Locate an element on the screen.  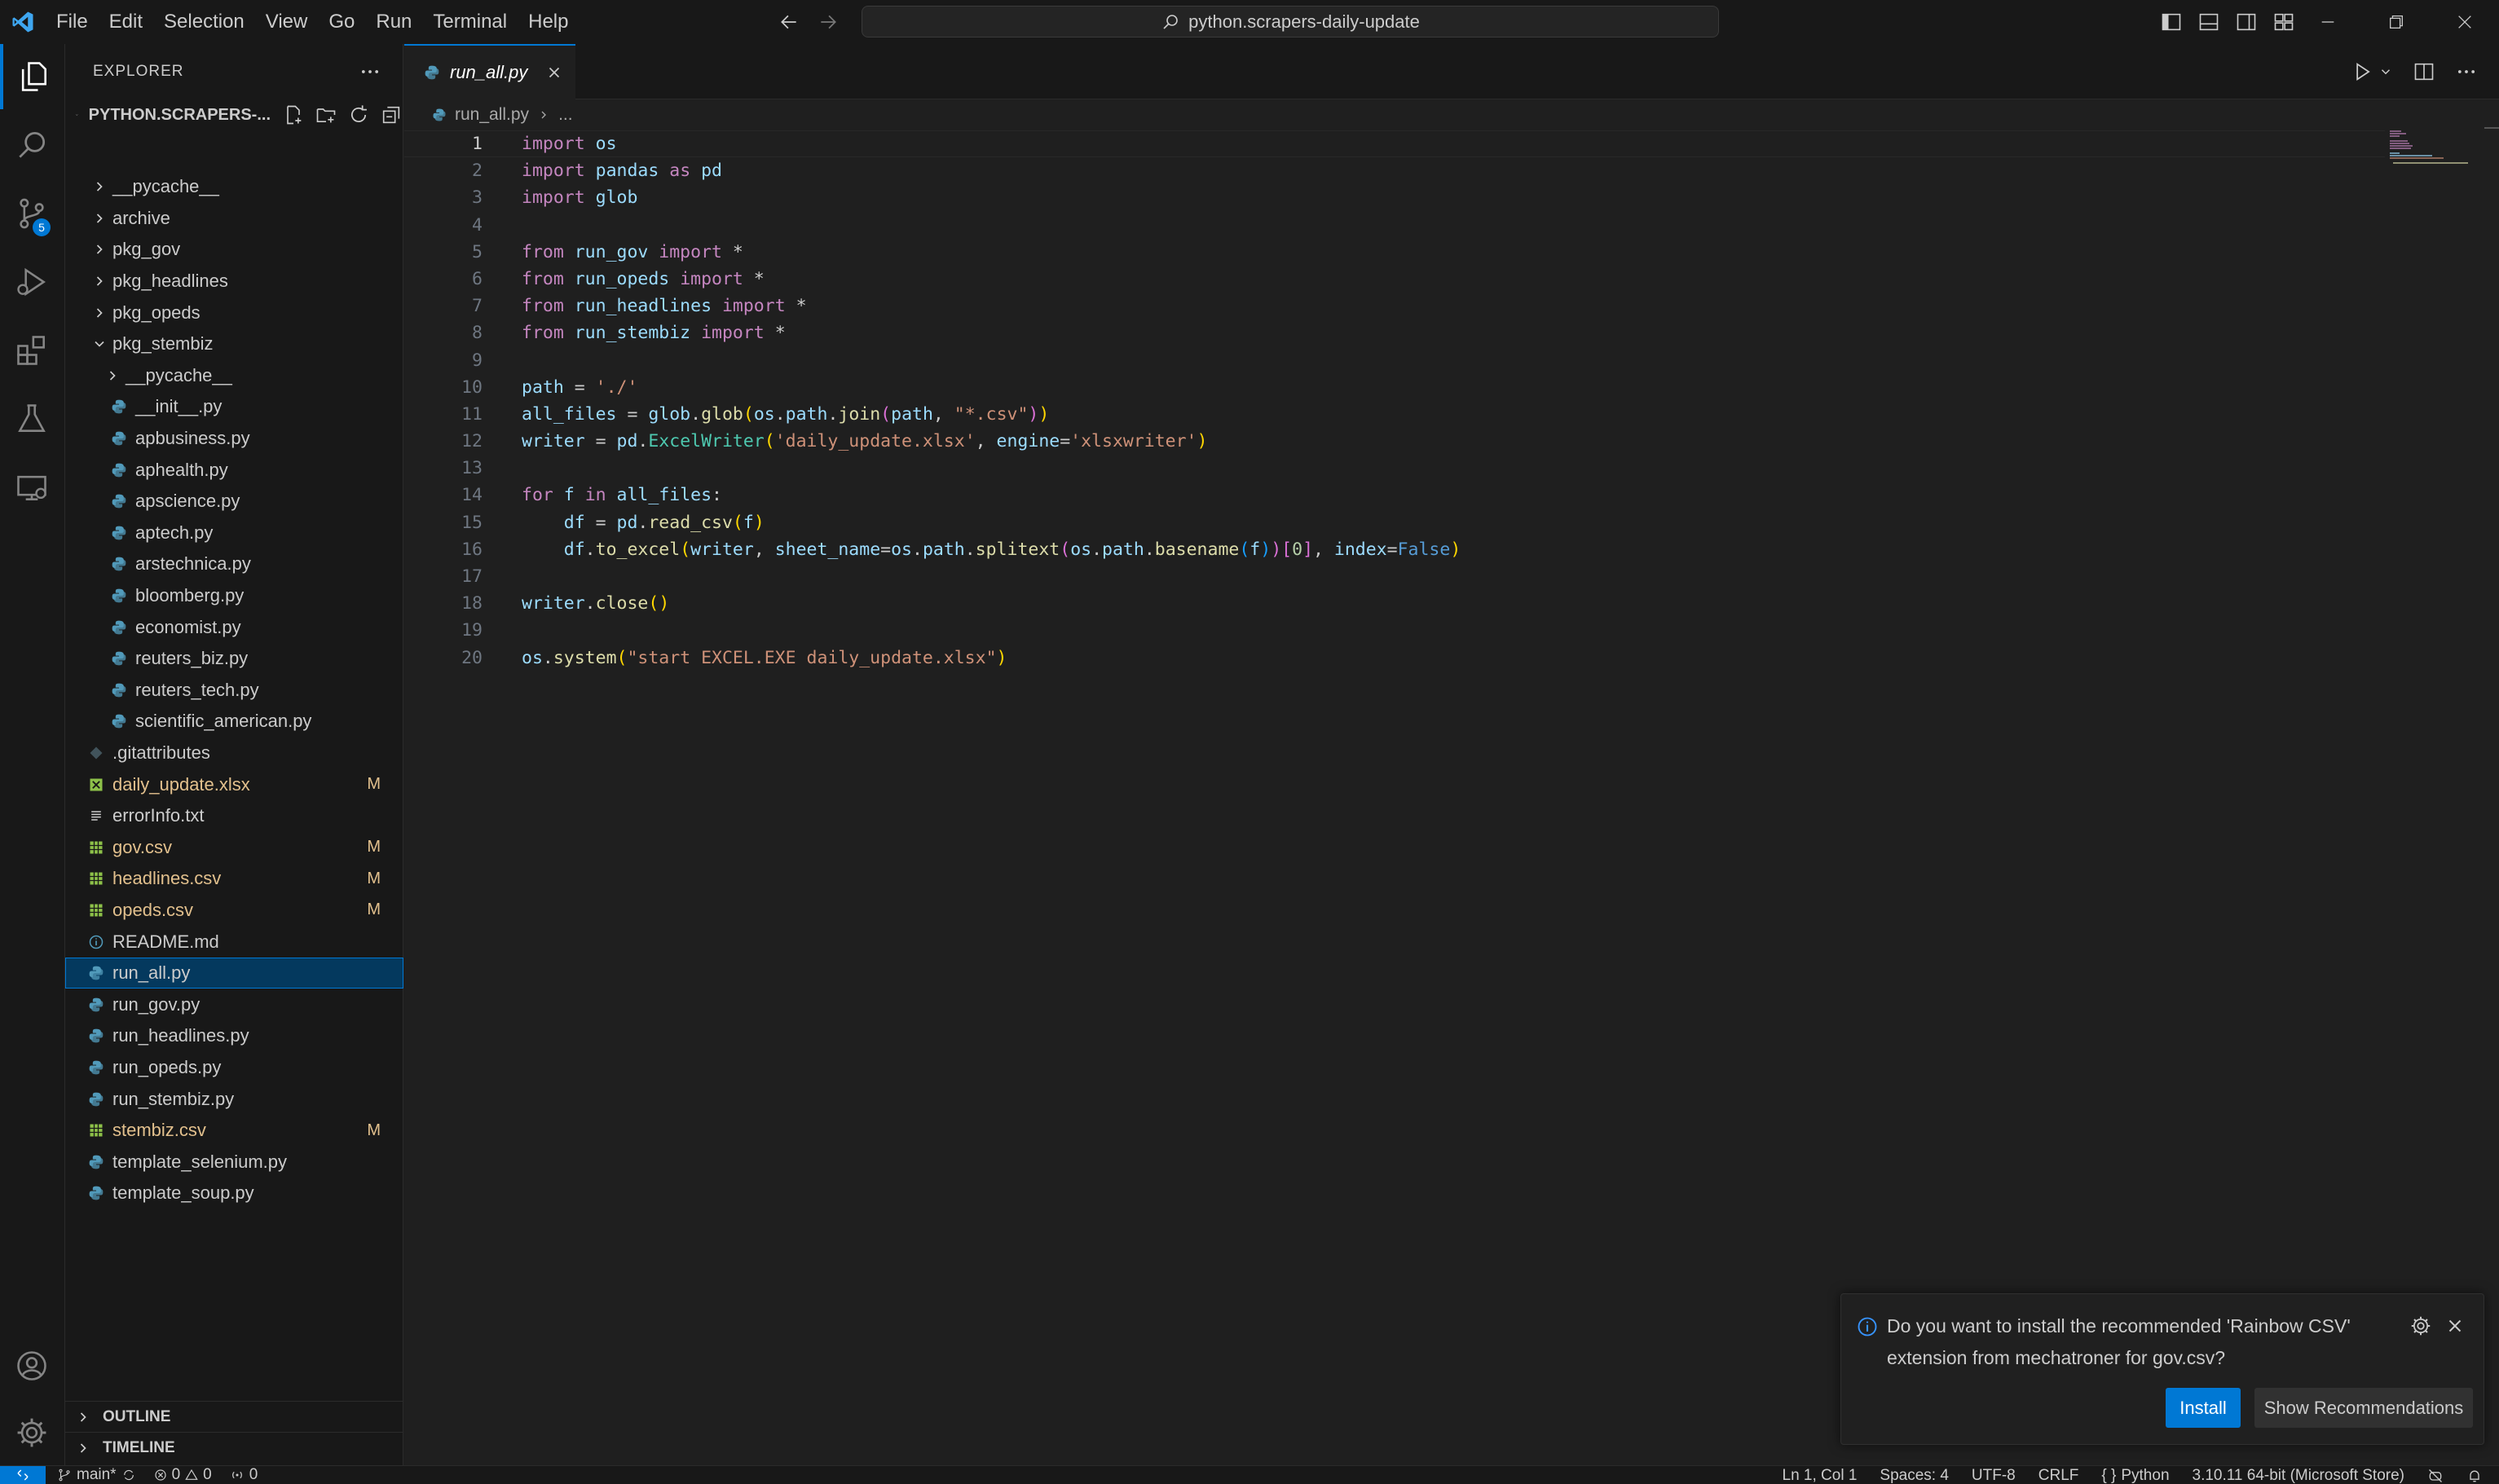
code-line: 1 import os is located at coordinates (1382, 143).